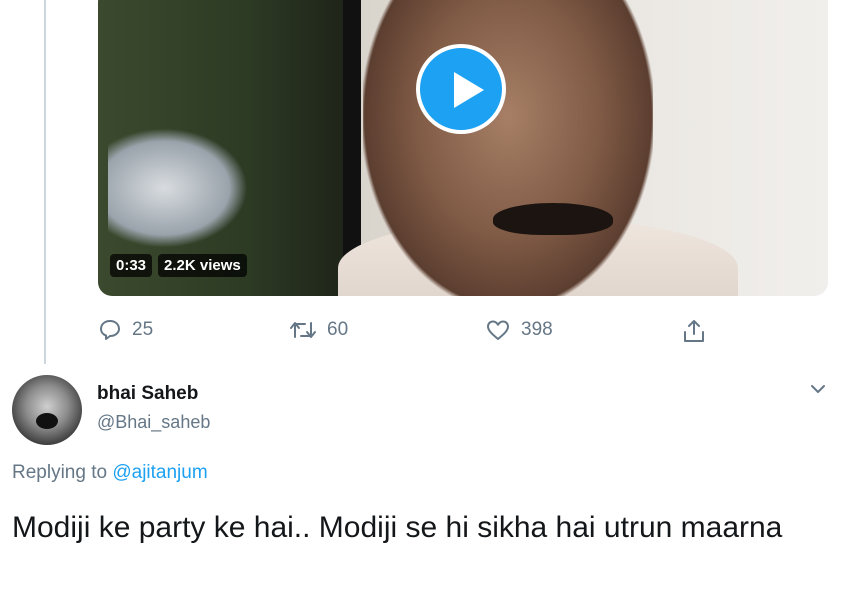 The width and height of the screenshot is (850, 606). What do you see at coordinates (60, 472) in the screenshot?
I see `replying-prefix: Replying to` at bounding box center [60, 472].